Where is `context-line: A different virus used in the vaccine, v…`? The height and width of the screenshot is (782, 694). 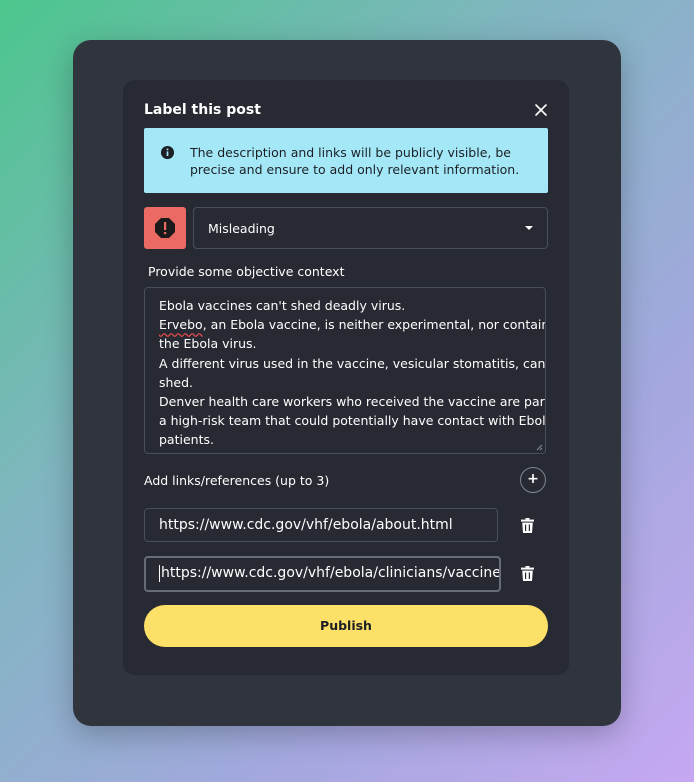 context-line: A different virus used in the vaccine, v… is located at coordinates (352, 363).